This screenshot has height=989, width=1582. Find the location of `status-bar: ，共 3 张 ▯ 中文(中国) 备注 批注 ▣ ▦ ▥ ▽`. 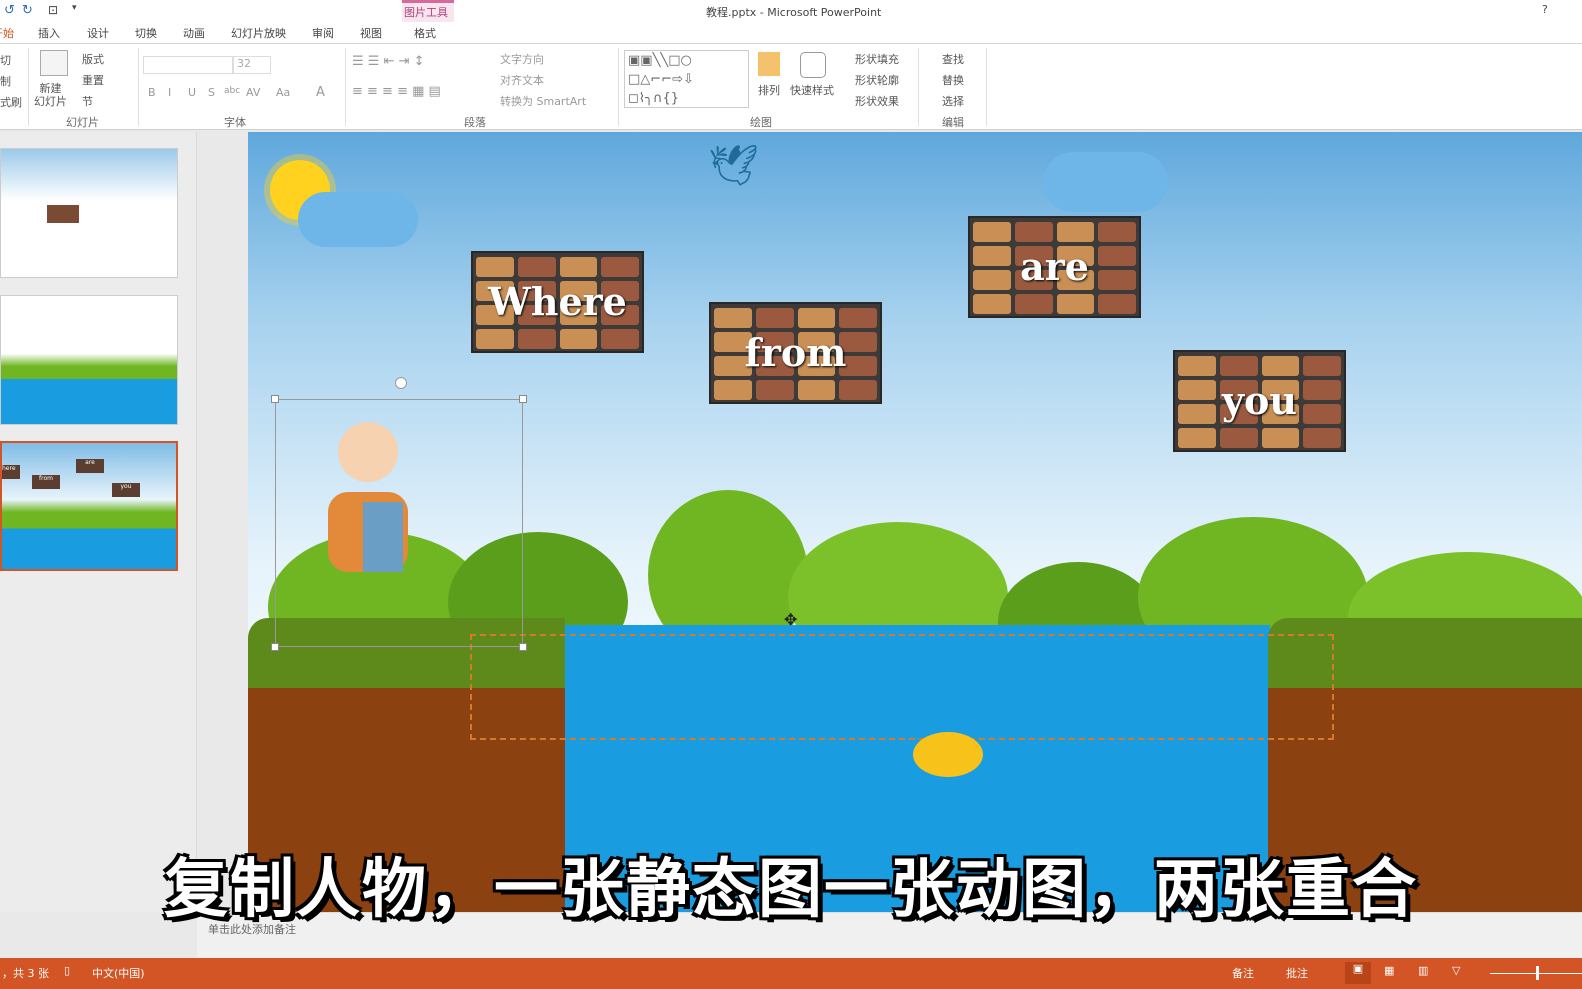

status-bar: ，共 3 张 ▯ 中文(中国) 备注 批注 ▣ ▦ ▥ ▽ is located at coordinates (791, 973).